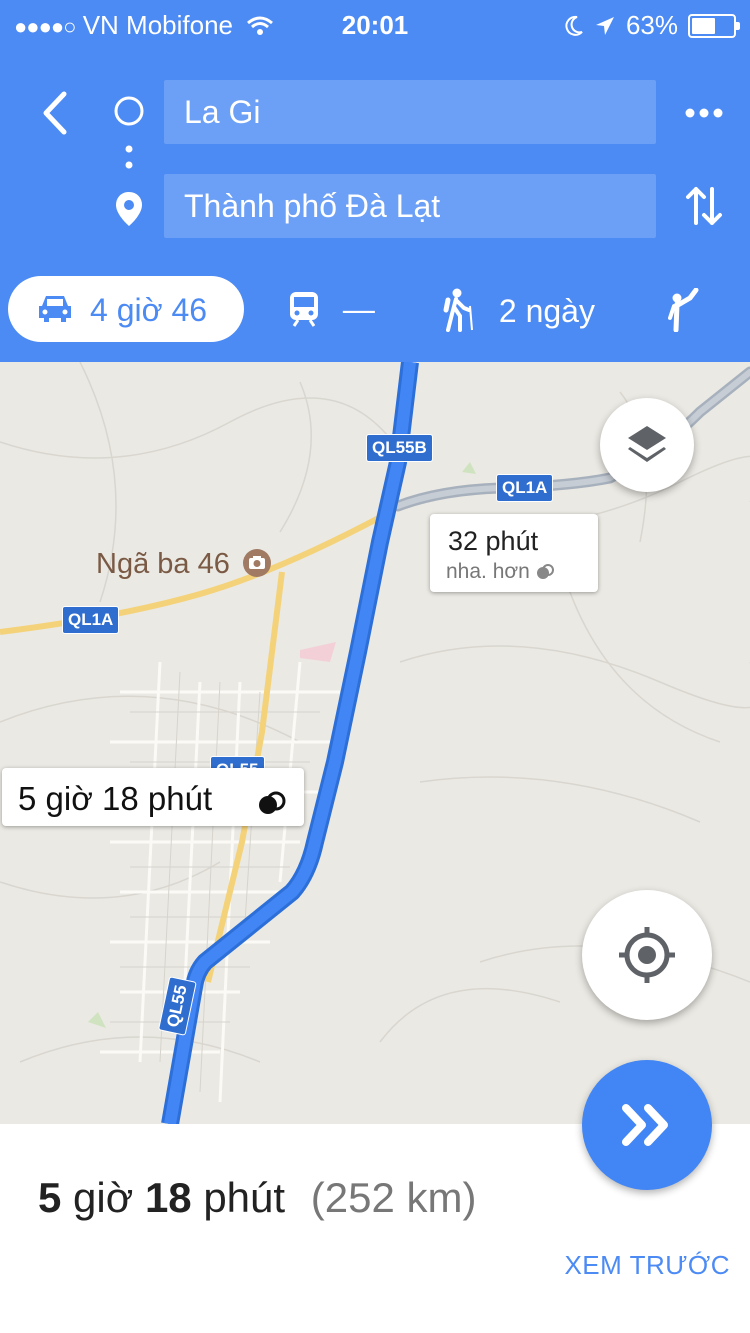 This screenshot has width=750, height=1333. I want to click on origin-circle-icon, so click(129, 111).